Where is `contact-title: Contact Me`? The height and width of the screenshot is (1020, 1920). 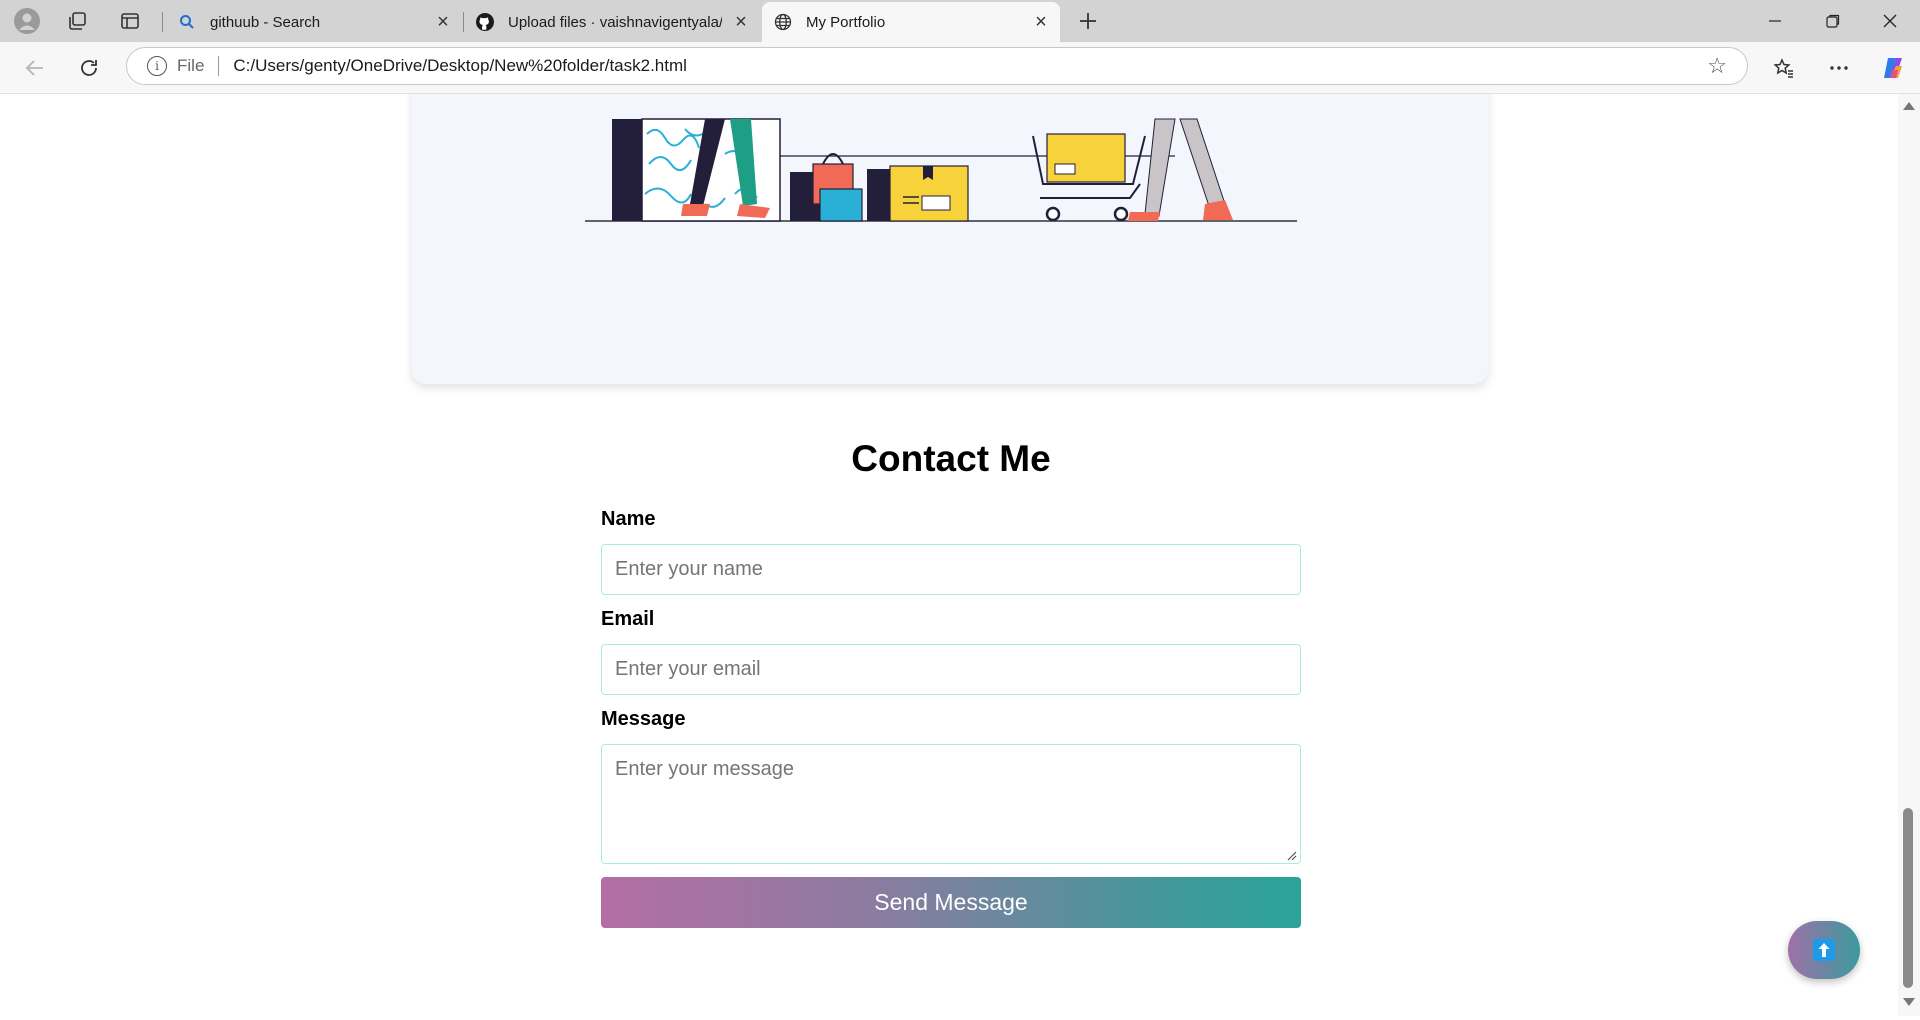
contact-title: Contact Me is located at coordinates (951, 458).